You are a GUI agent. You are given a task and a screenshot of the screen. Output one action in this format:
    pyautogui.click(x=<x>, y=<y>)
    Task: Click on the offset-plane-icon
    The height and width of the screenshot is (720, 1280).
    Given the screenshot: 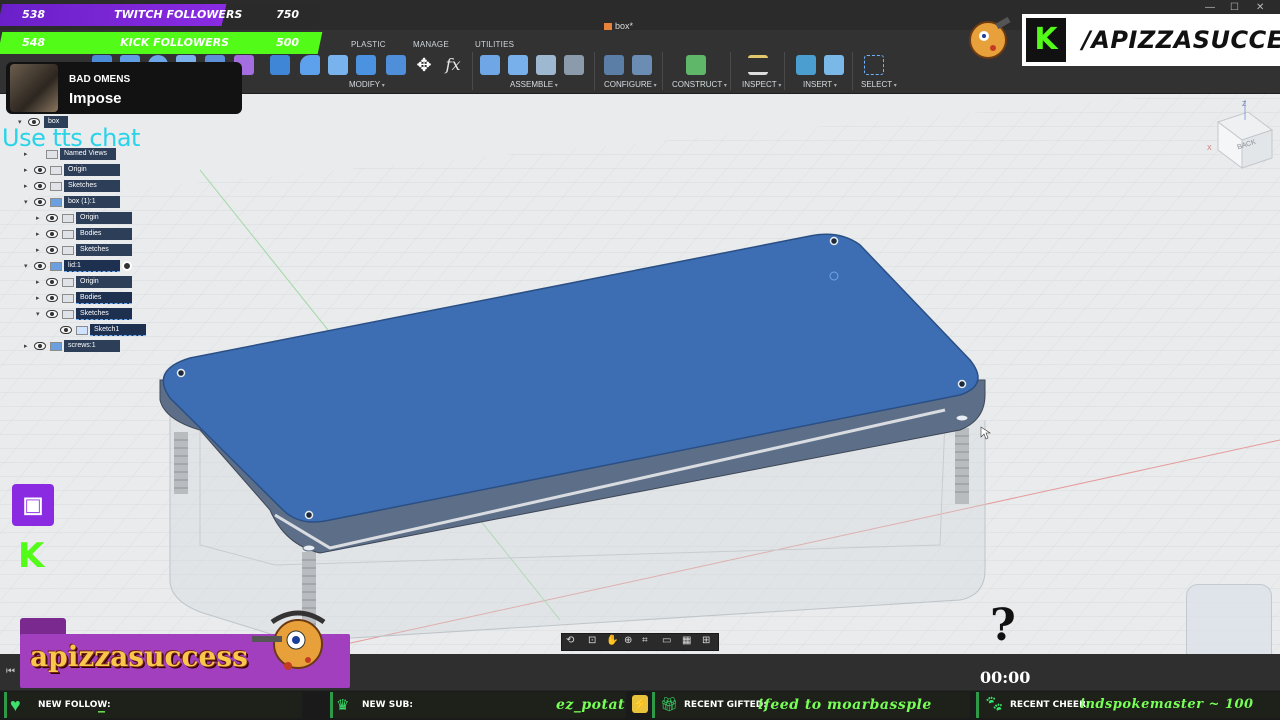 What is the action you would take?
    pyautogui.click(x=696, y=65)
    